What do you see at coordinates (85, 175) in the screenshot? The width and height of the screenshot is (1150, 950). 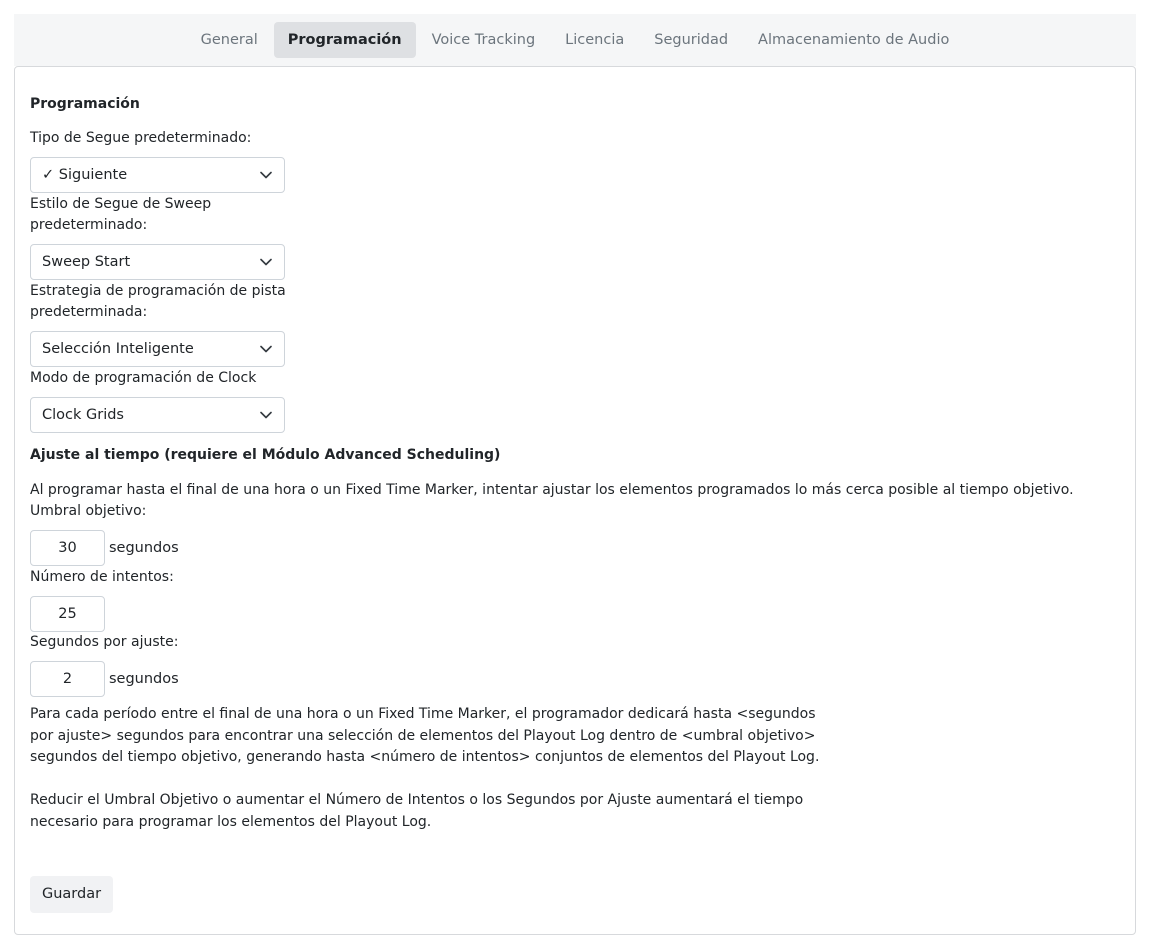 I see `segue-type-value: ✓ Siguiente` at bounding box center [85, 175].